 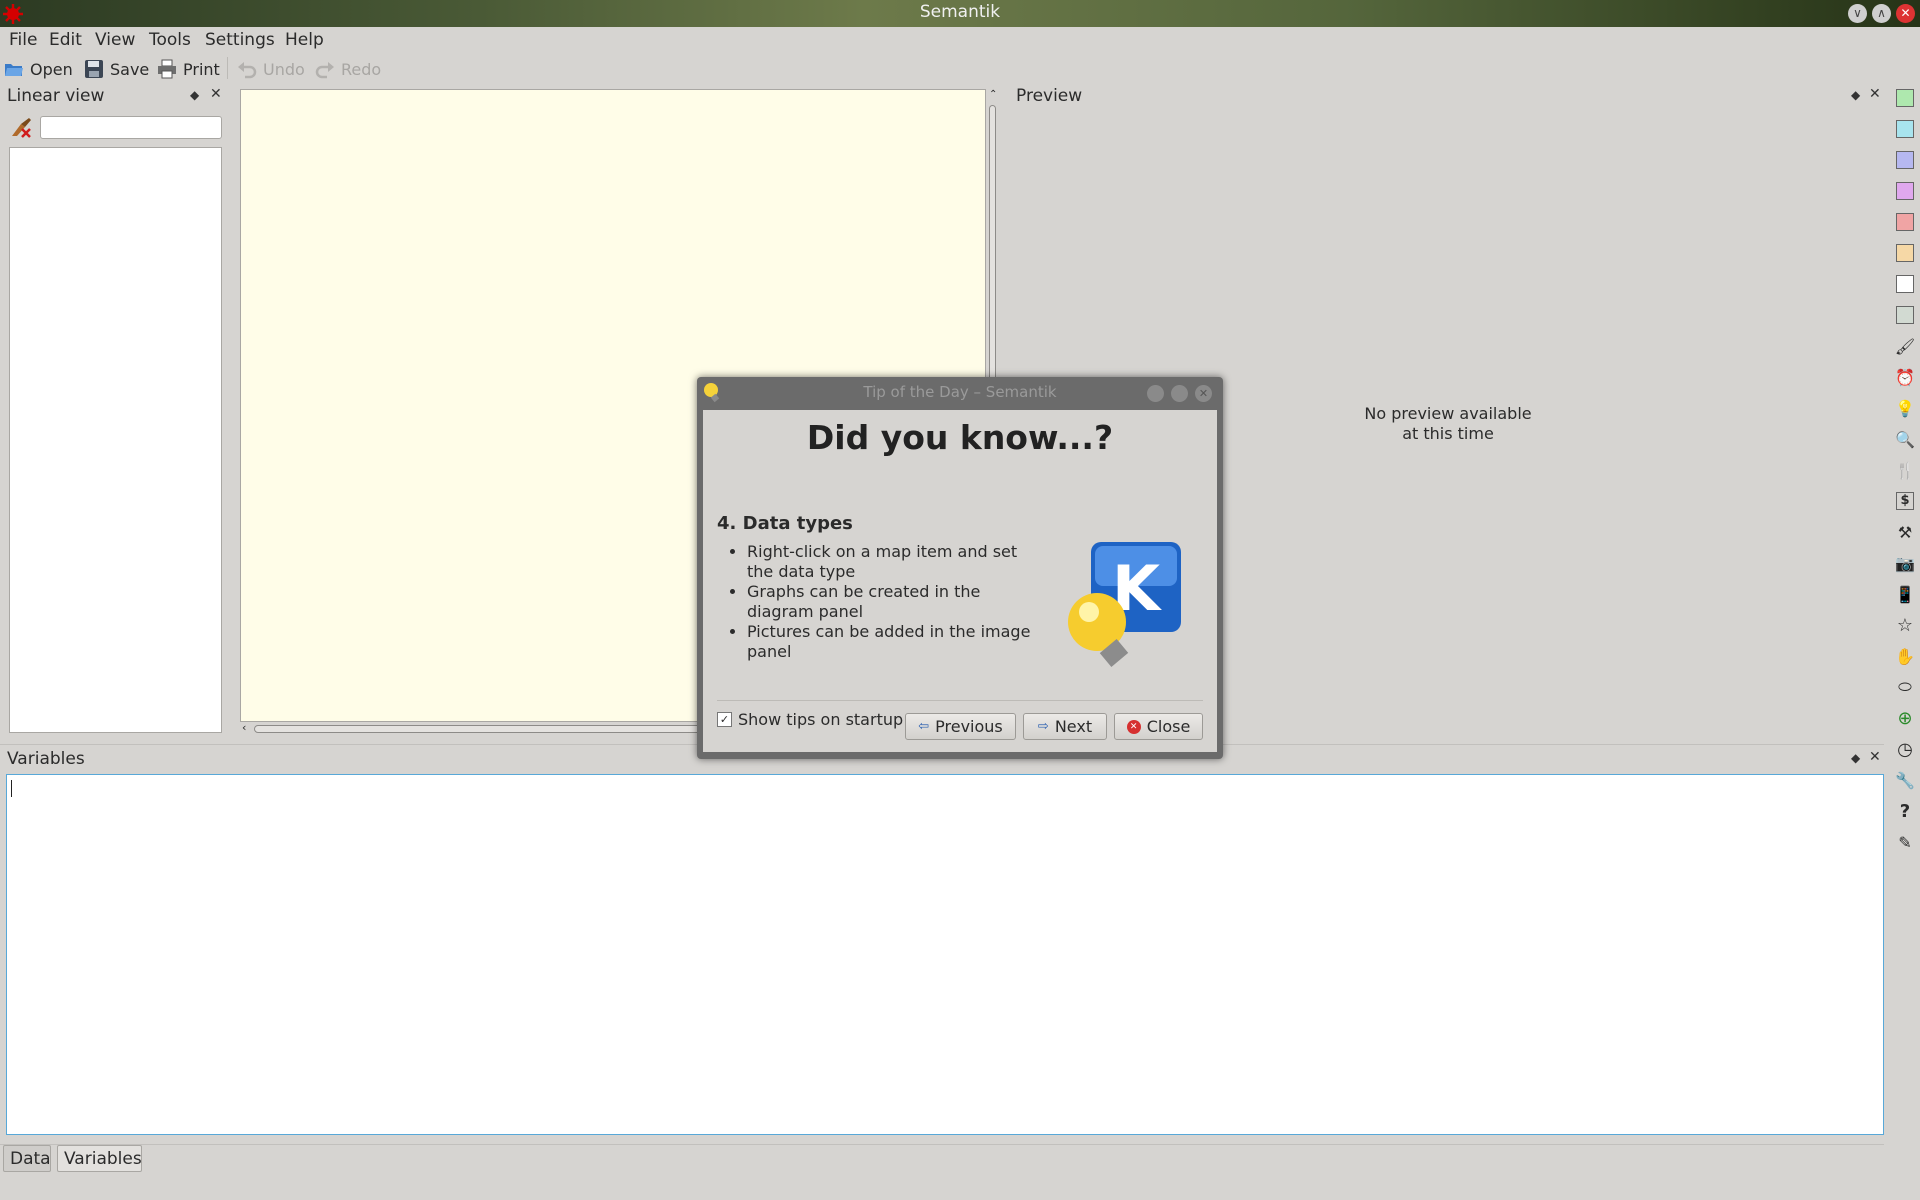 I want to click on scroll-left-icon: ‹, so click(x=244, y=727).